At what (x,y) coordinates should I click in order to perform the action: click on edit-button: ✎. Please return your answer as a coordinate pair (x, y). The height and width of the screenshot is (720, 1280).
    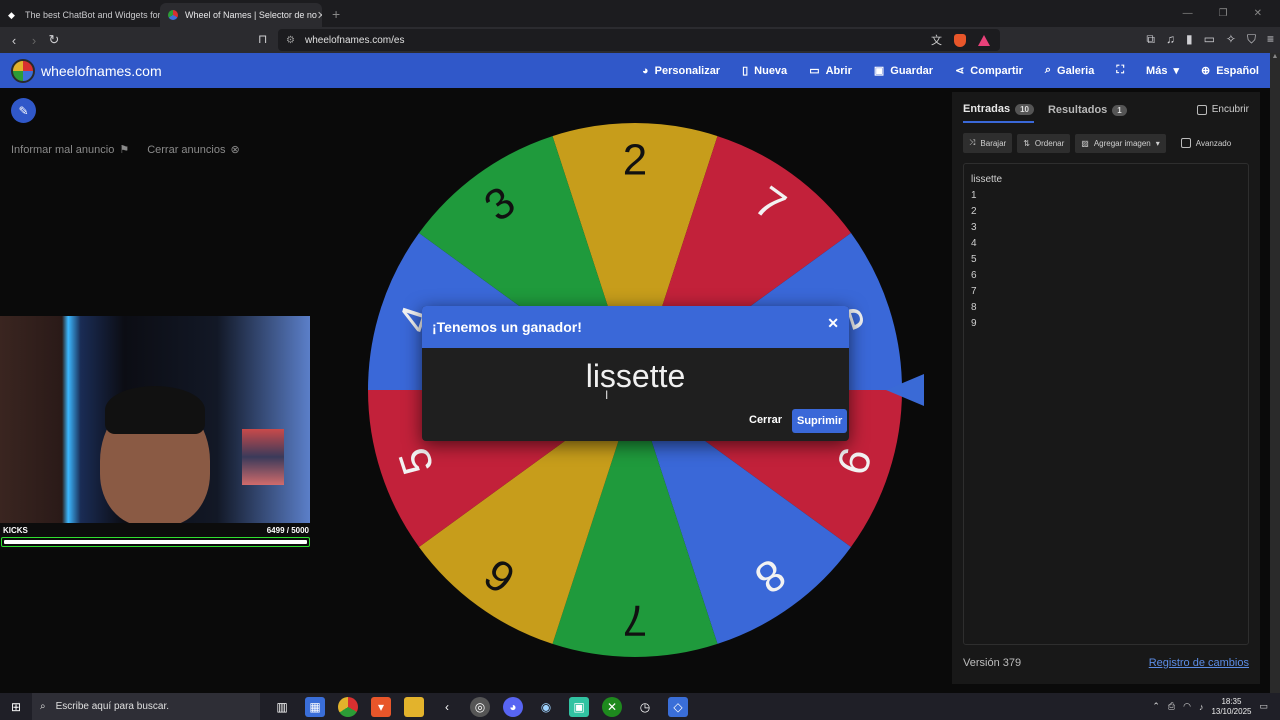
    Looking at the image, I should click on (23, 110).